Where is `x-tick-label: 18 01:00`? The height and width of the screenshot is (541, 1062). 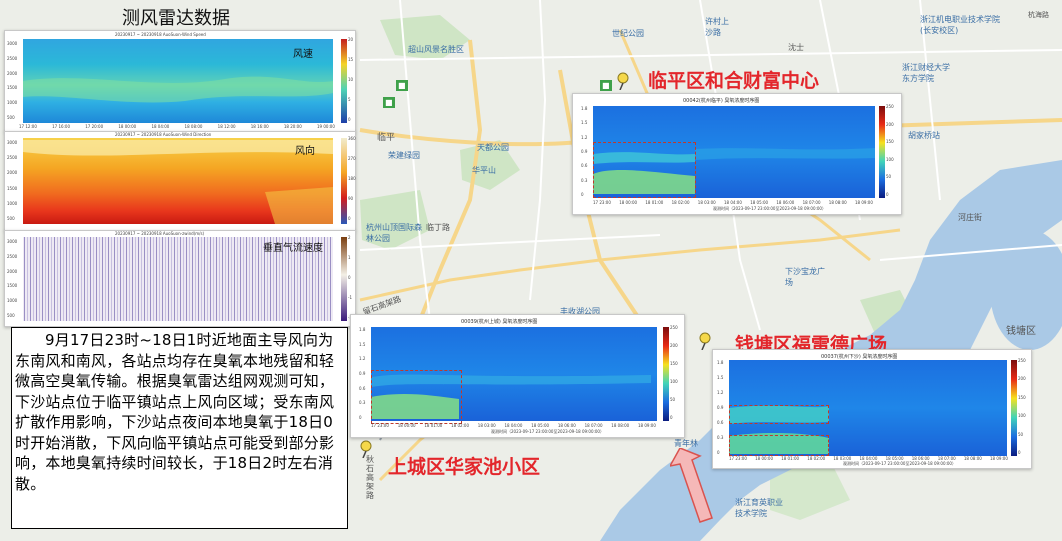 x-tick-label: 18 01:00 is located at coordinates (433, 425).